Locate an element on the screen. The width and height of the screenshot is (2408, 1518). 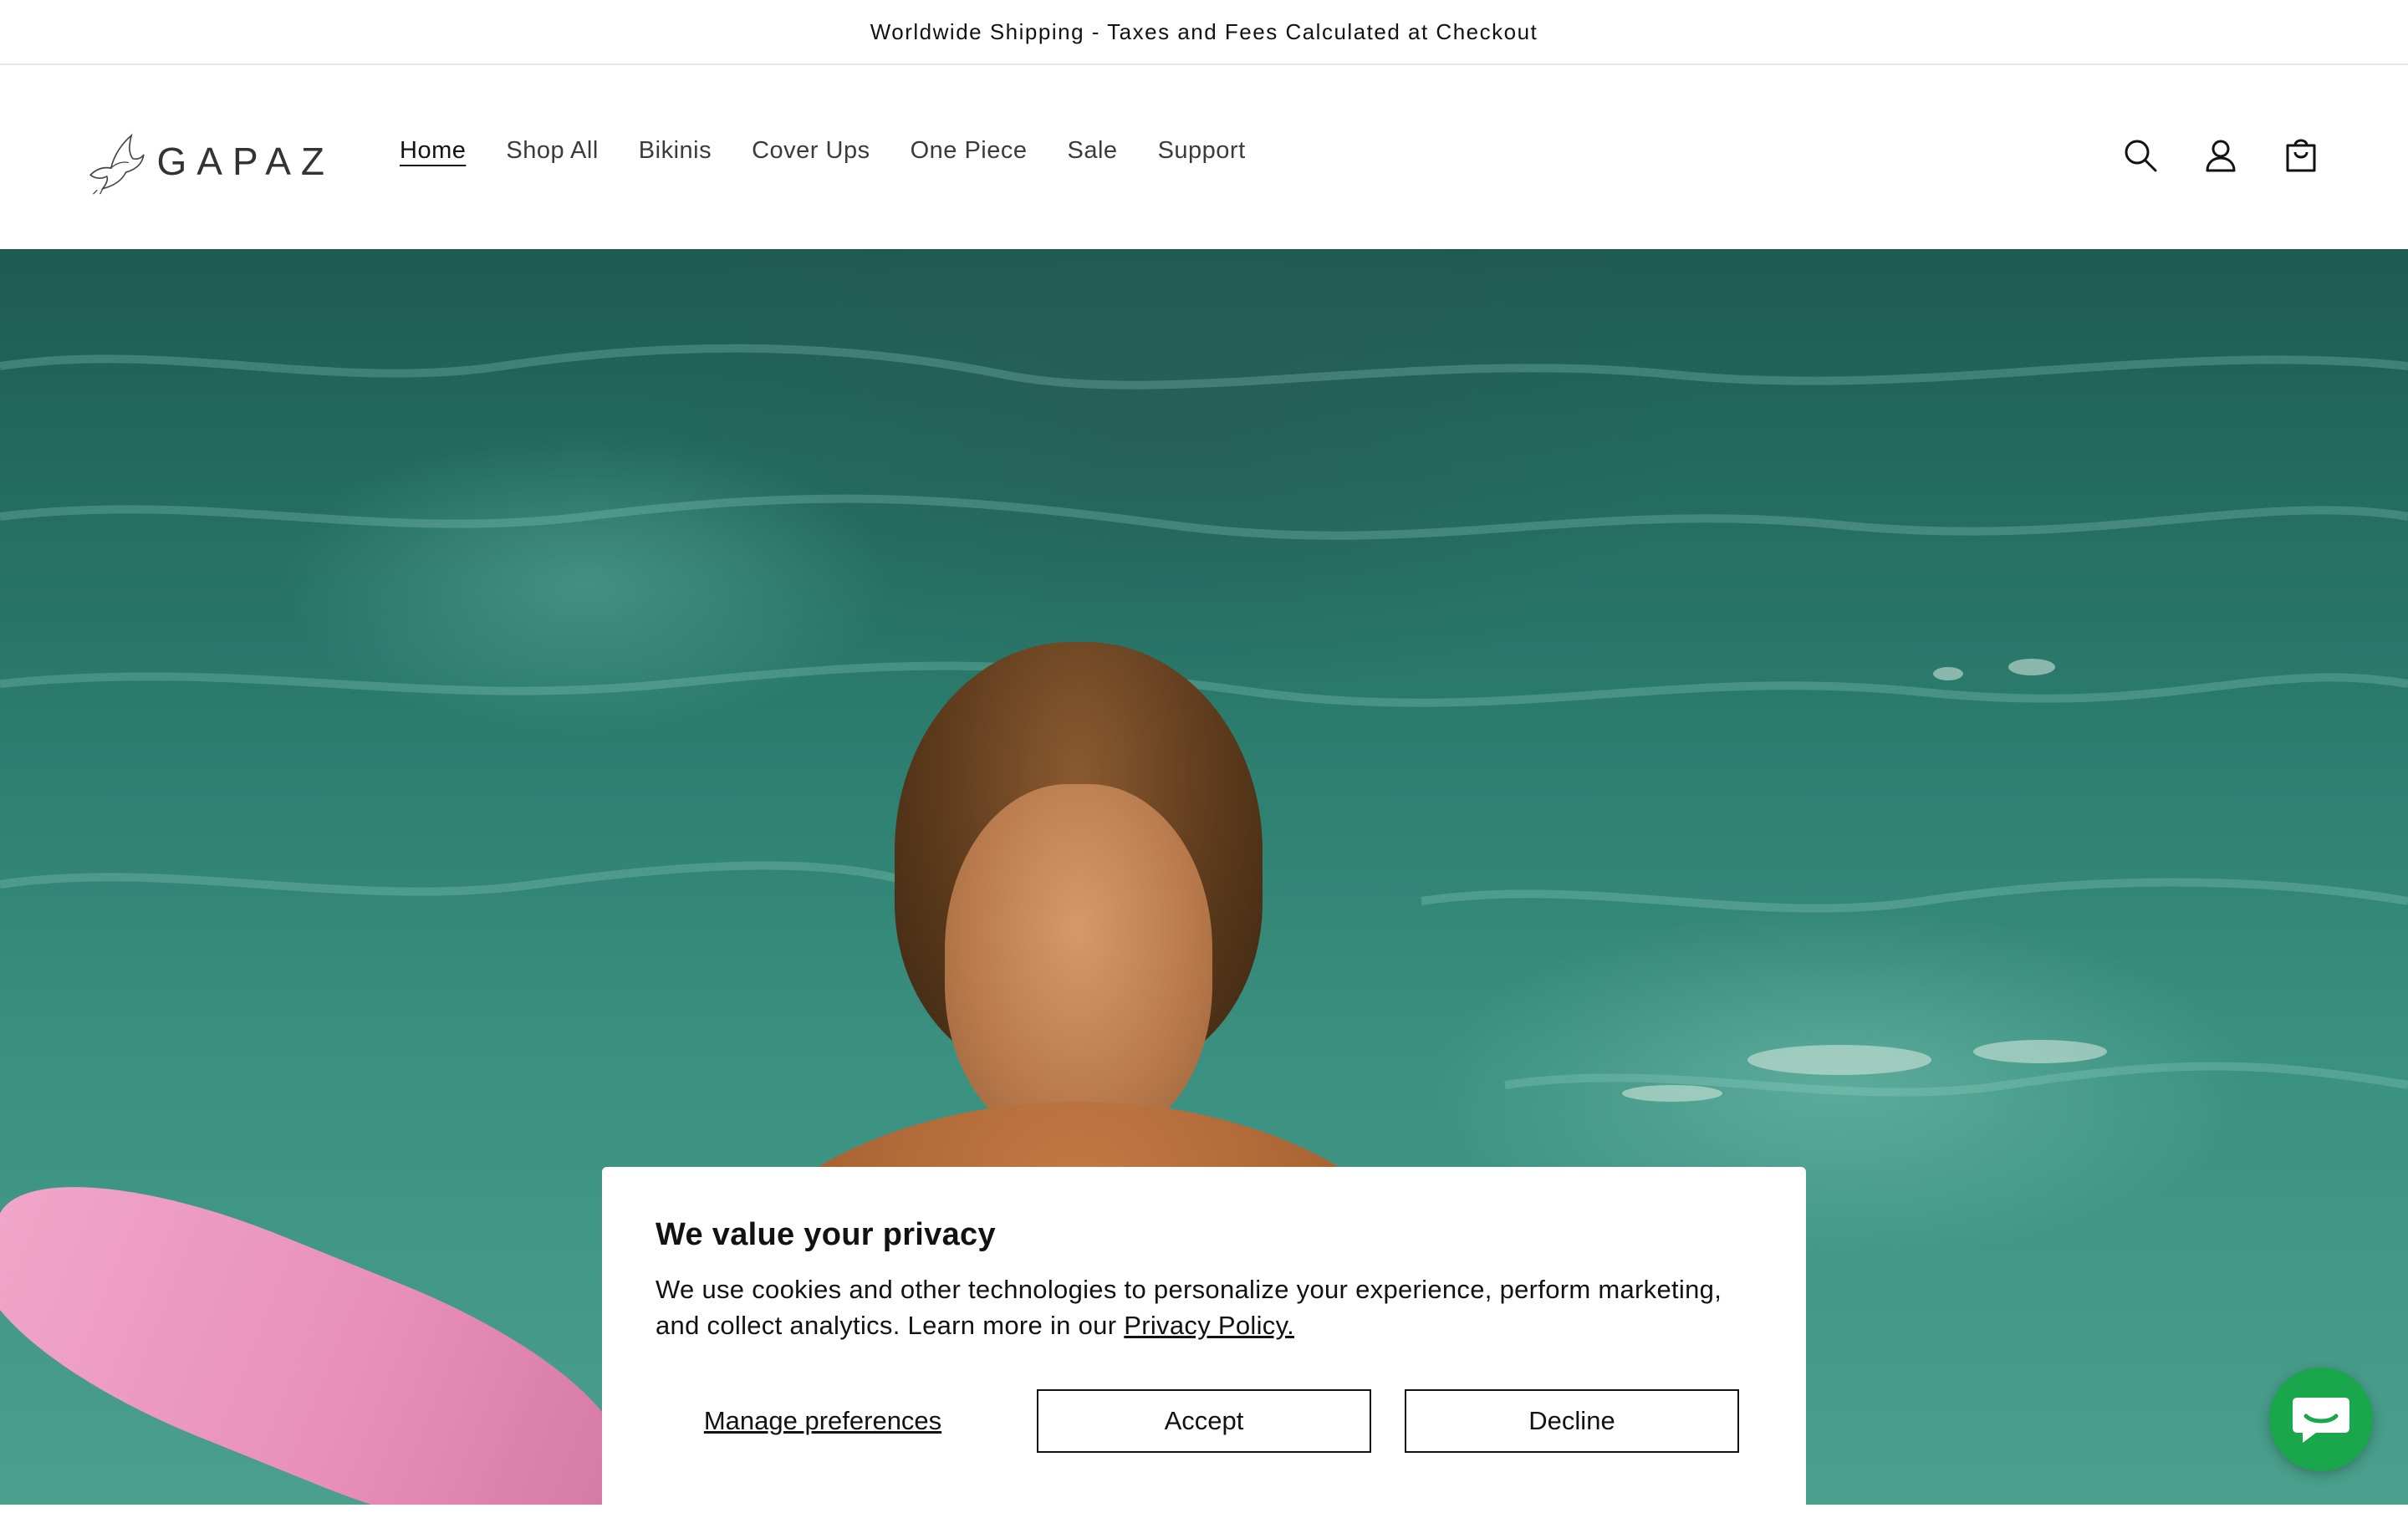
search-button is located at coordinates (2140, 155).